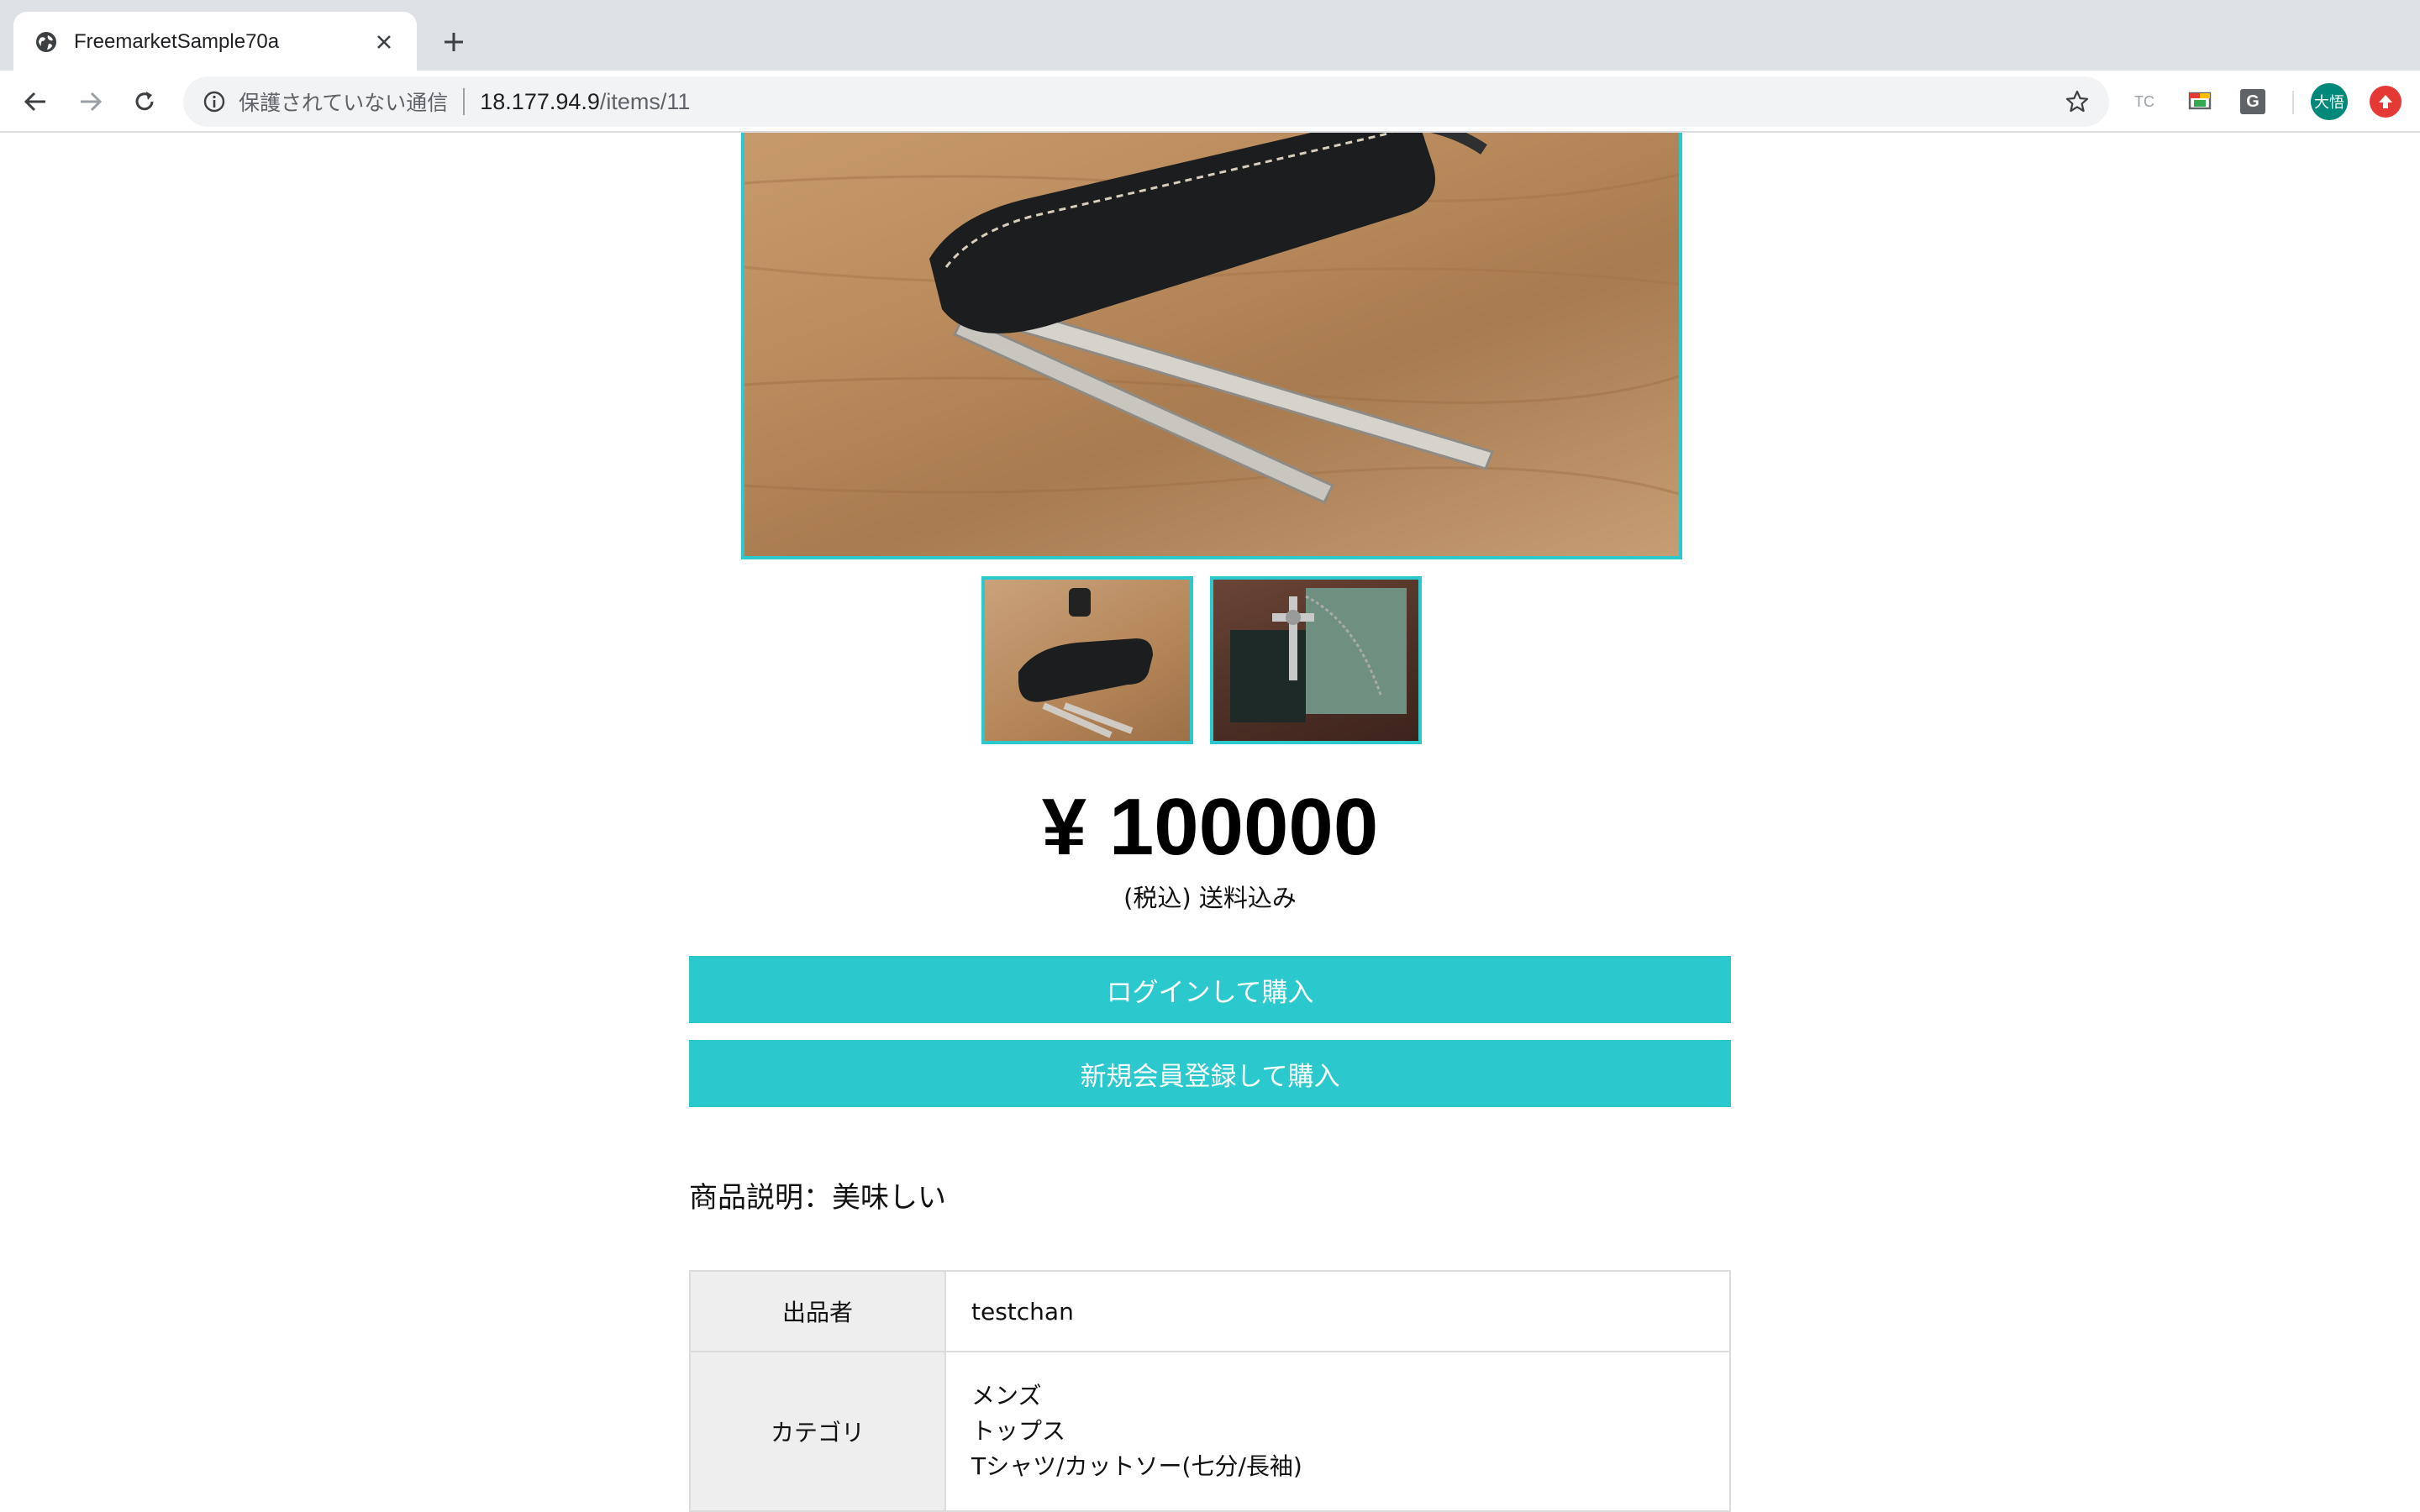 The width and height of the screenshot is (2420, 1512). I want to click on new-tab-plus-icon, so click(454, 42).